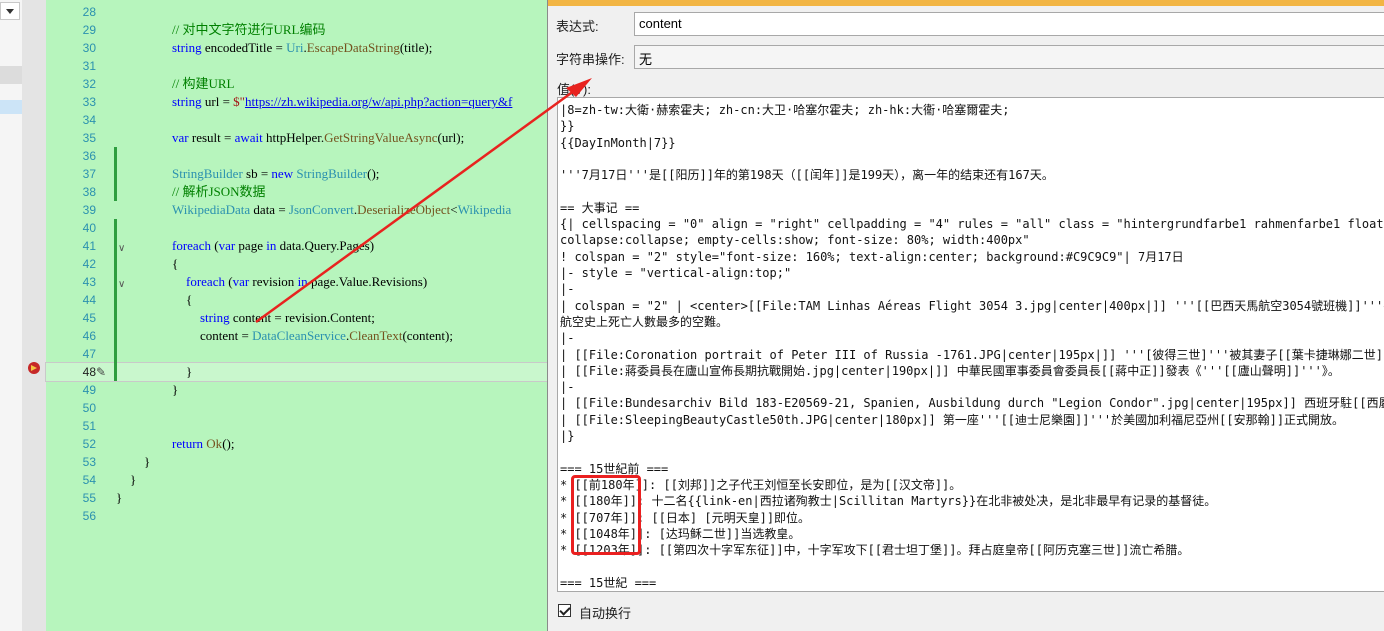 Image resolution: width=1384 pixels, height=631 pixels. Describe the element at coordinates (321, 209) in the screenshot. I see `code-token: JsonConvert` at that location.